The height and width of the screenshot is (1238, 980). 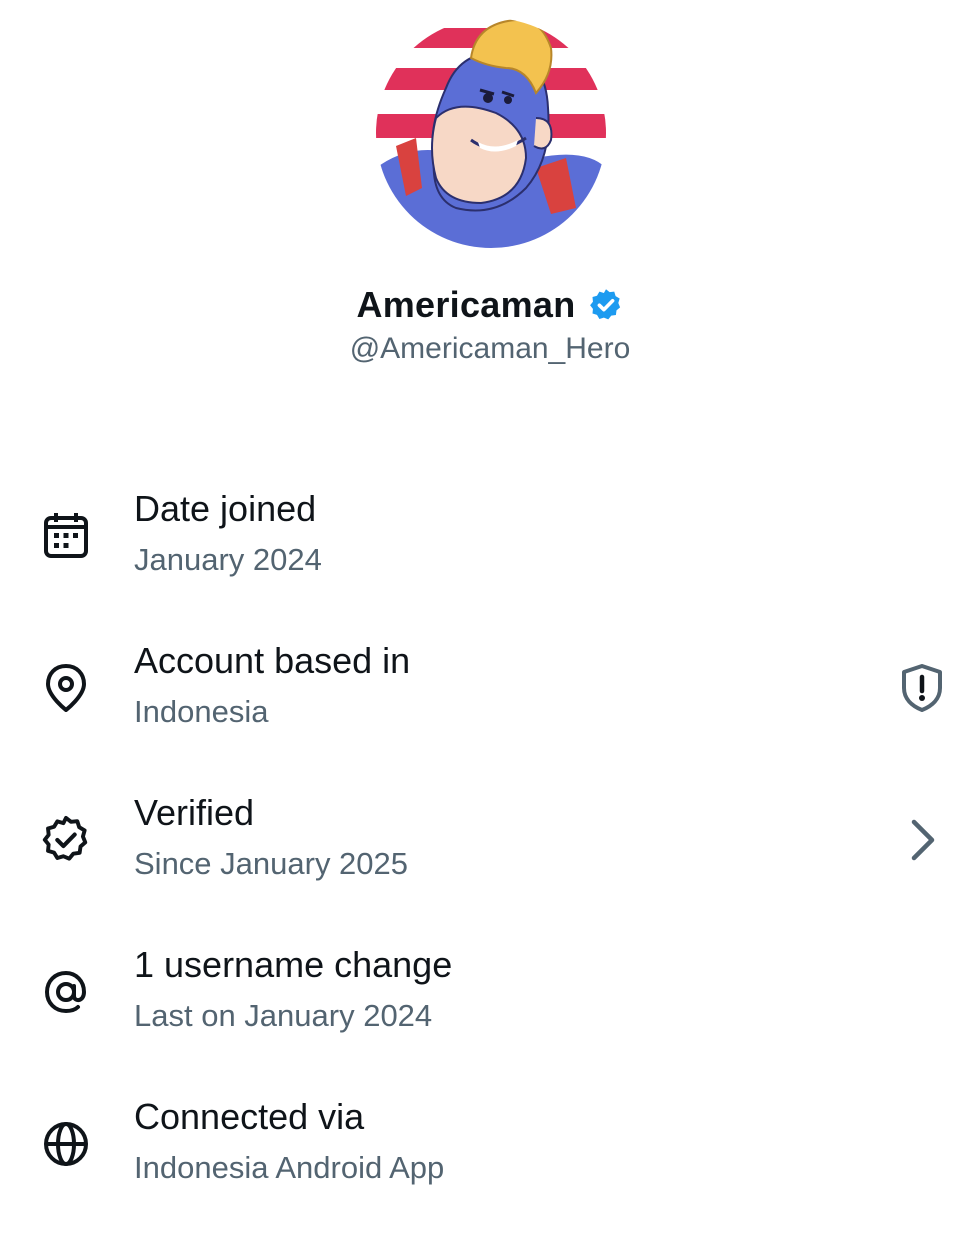 I want to click on location-pin-icon, so click(x=66, y=688).